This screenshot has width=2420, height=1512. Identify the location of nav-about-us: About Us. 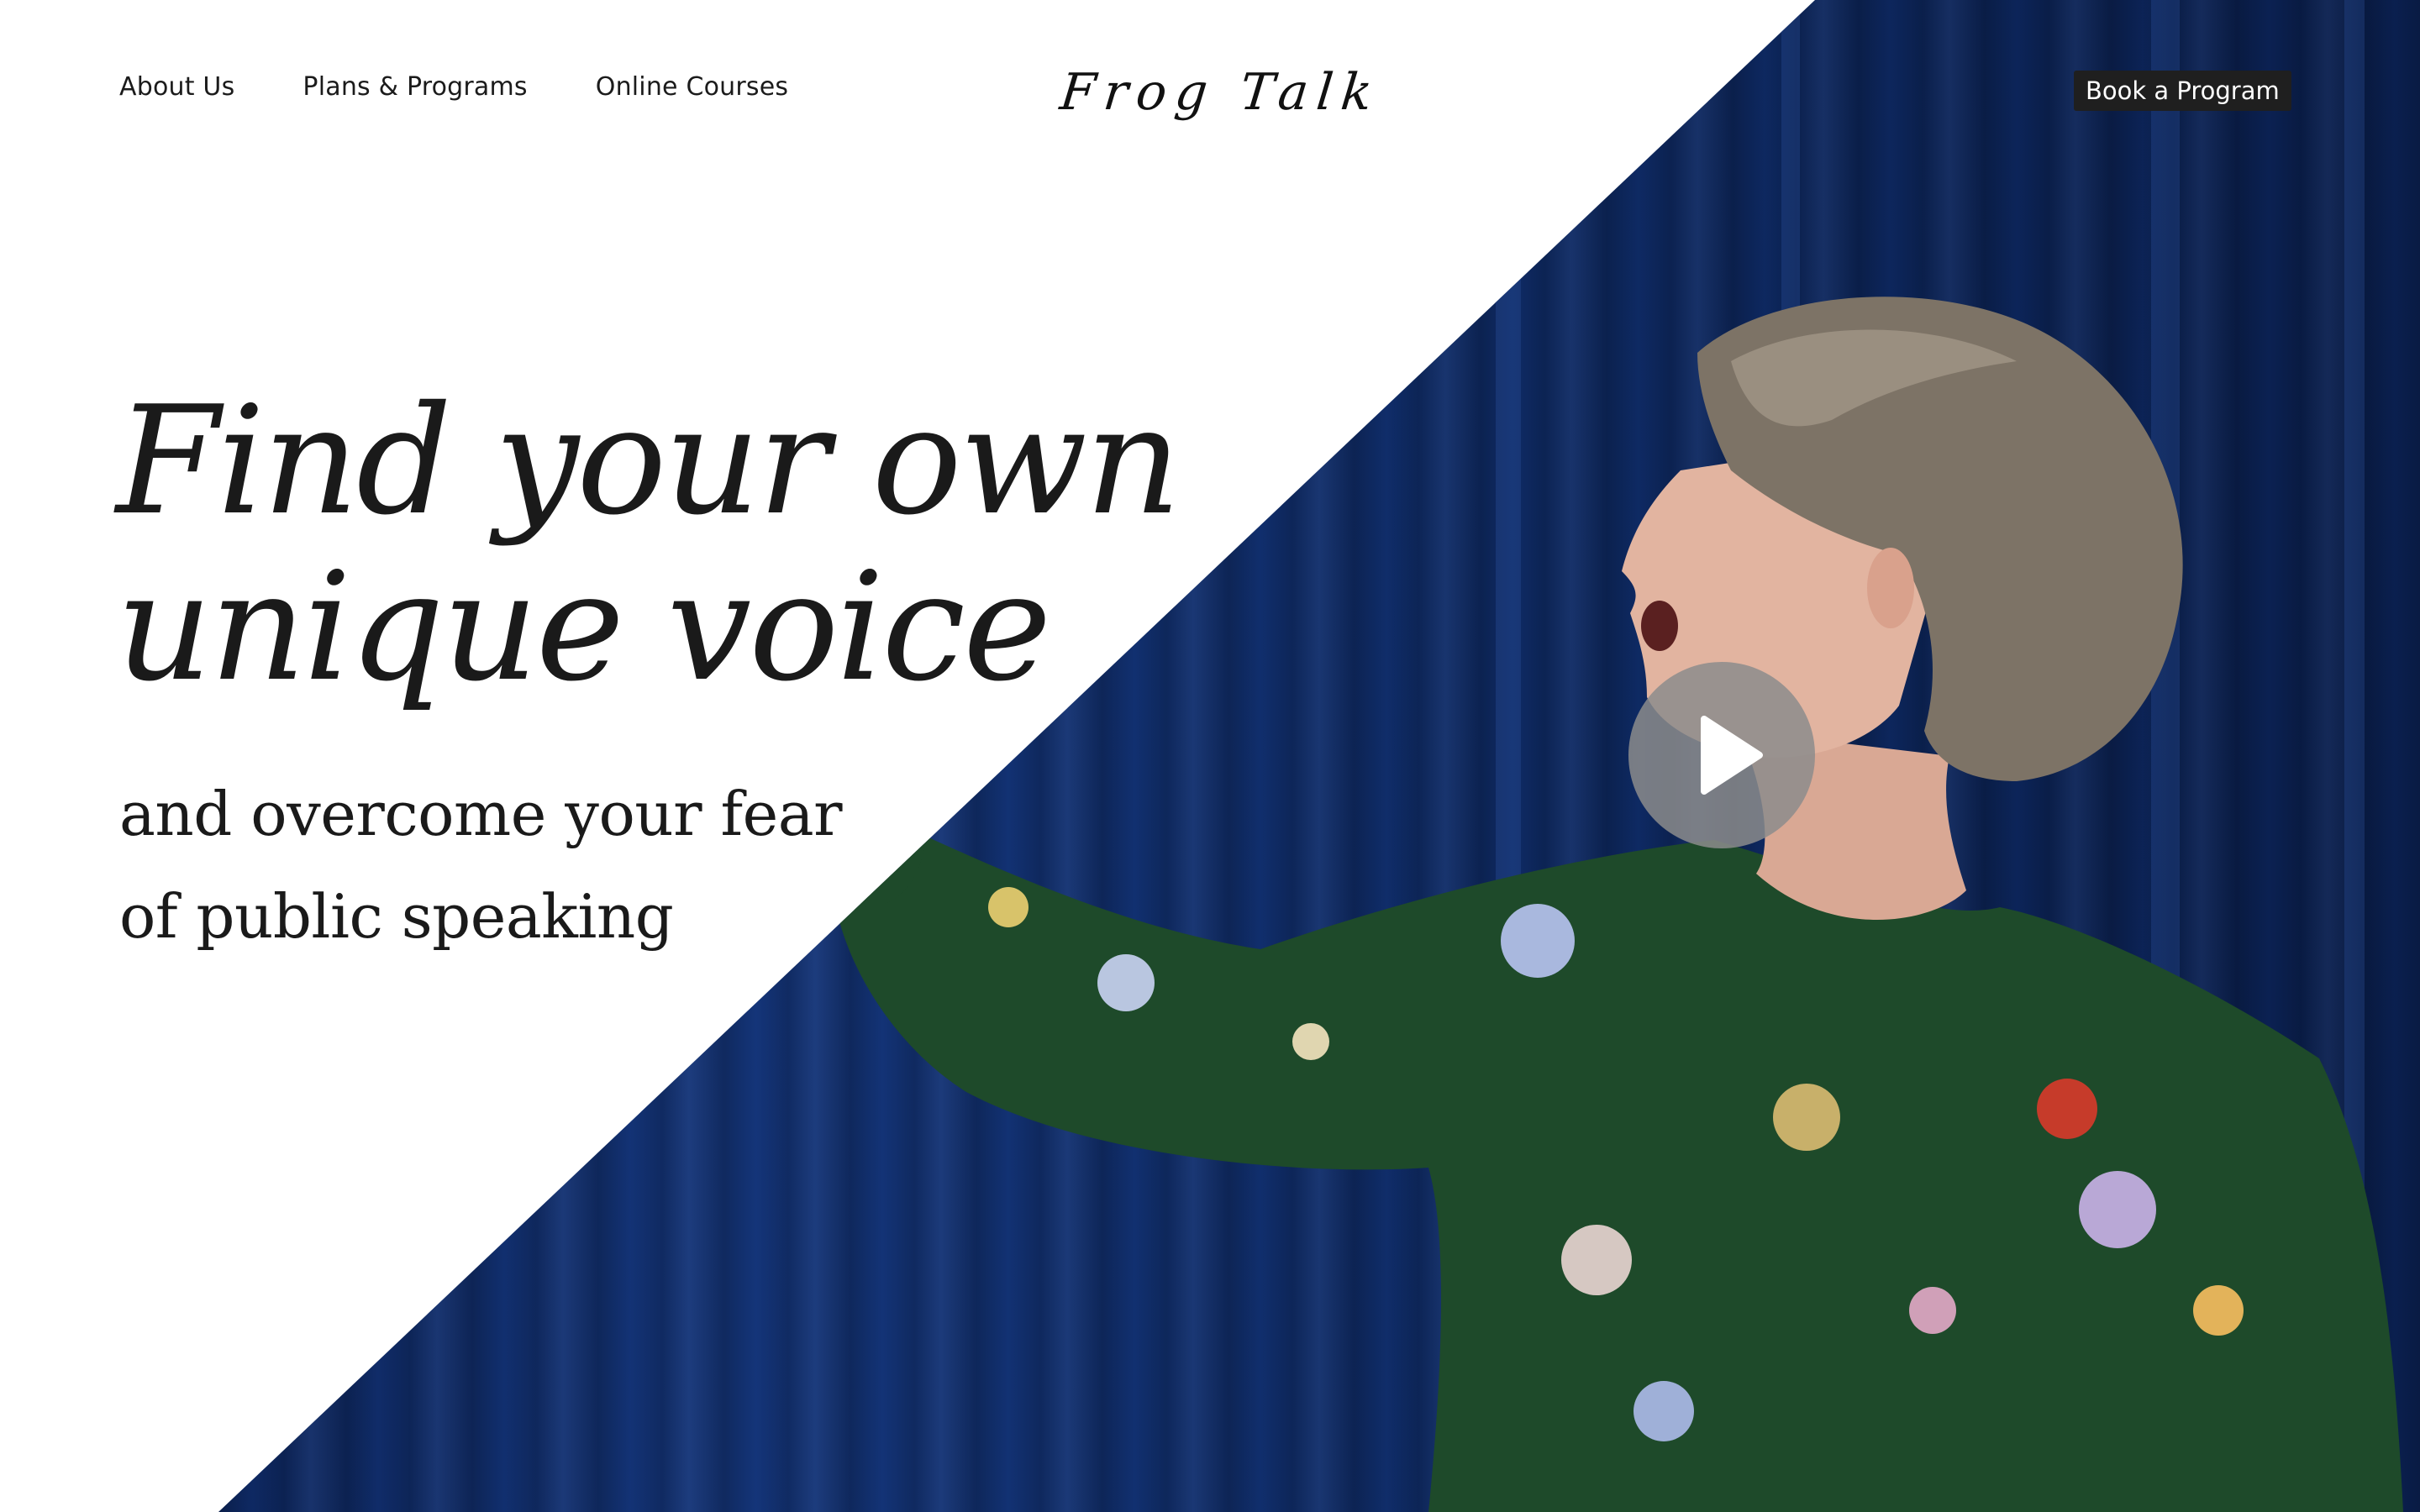
(176, 87).